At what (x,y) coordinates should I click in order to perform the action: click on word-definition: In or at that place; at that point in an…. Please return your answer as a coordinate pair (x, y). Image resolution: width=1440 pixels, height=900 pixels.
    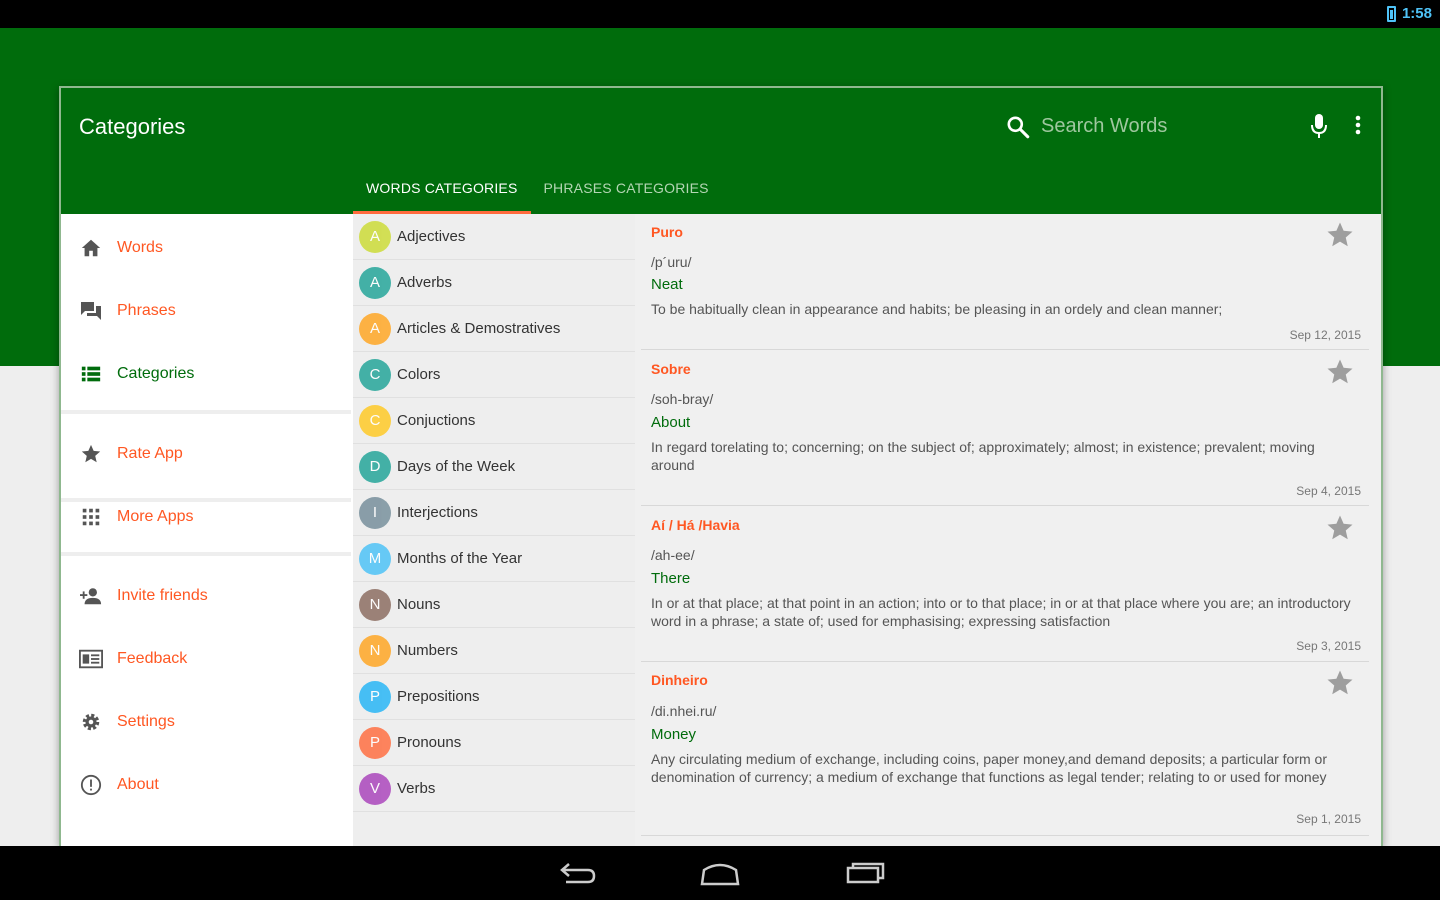
    Looking at the image, I should click on (1001, 612).